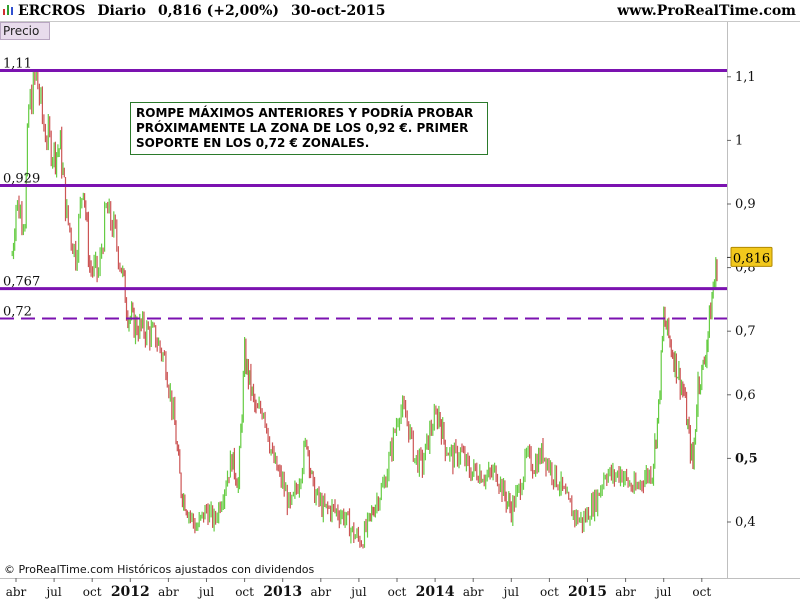 The width and height of the screenshot is (800, 600). Describe the element at coordinates (739, 140) in the screenshot. I see `y-tick-label: 1` at that location.